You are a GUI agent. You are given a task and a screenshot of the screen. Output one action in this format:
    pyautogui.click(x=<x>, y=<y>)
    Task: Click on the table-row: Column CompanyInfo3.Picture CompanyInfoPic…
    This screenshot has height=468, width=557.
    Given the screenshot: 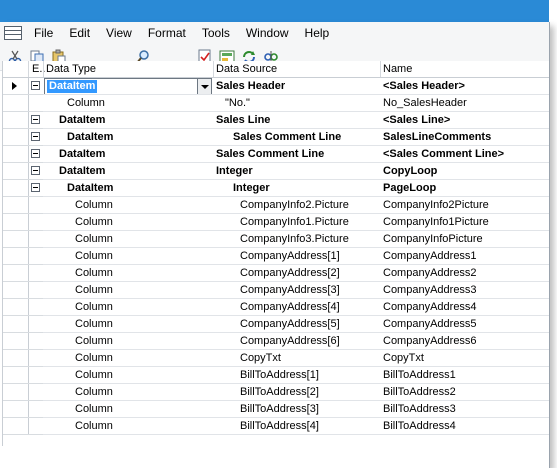 What is the action you would take?
    pyautogui.click(x=276, y=239)
    